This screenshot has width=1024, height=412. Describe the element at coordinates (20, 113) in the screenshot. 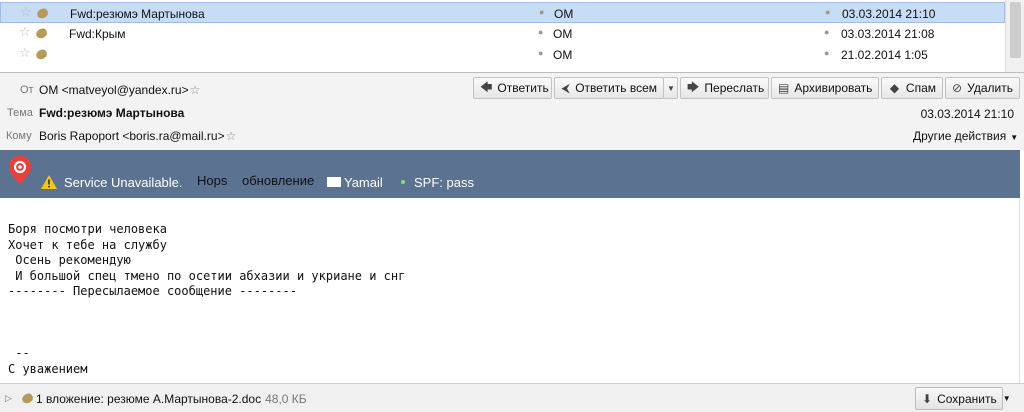

I see `subject-label: Тема` at that location.